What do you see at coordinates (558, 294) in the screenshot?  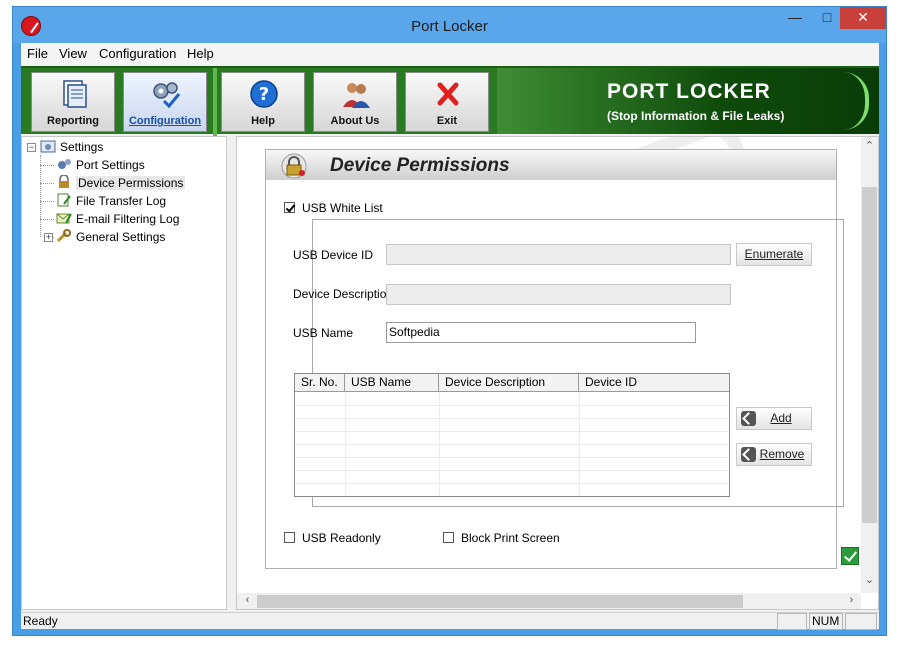 I see `device-description-field` at bounding box center [558, 294].